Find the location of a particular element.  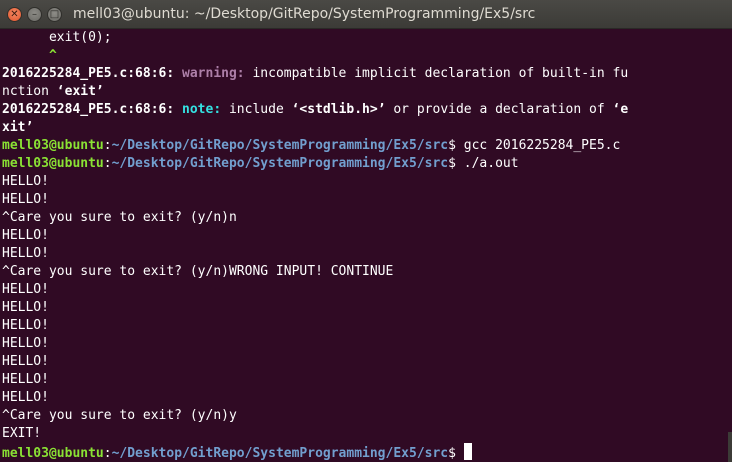

compiler-warning-line: nction ‘exit’ is located at coordinates (53, 92).